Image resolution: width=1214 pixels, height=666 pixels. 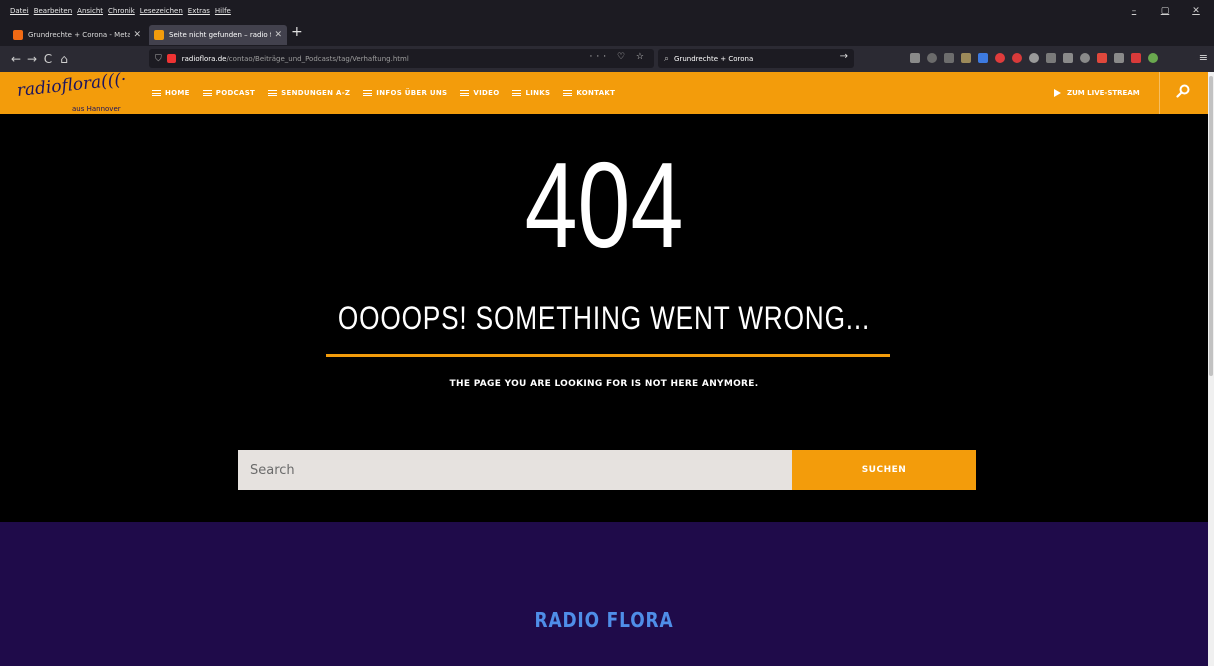 I want to click on menu-ansicht: Ansicht, so click(x=90, y=11).